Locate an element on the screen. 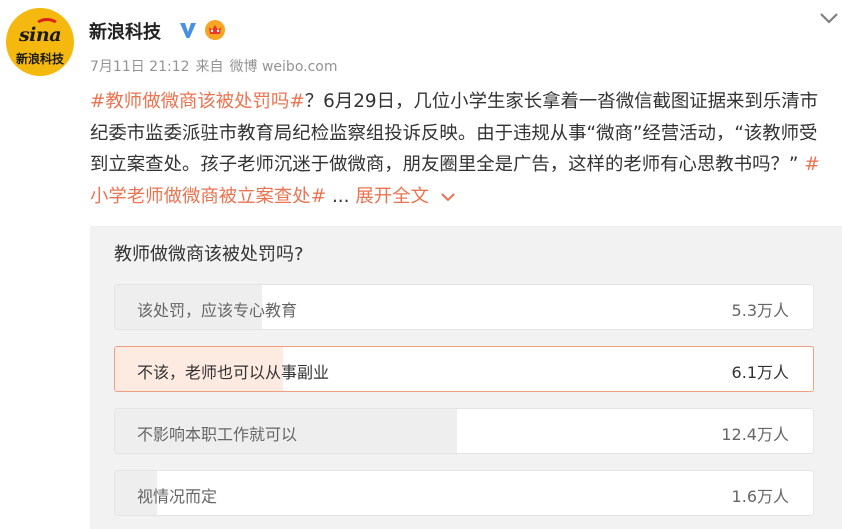  account-name: 新浪科技 is located at coordinates (125, 31).